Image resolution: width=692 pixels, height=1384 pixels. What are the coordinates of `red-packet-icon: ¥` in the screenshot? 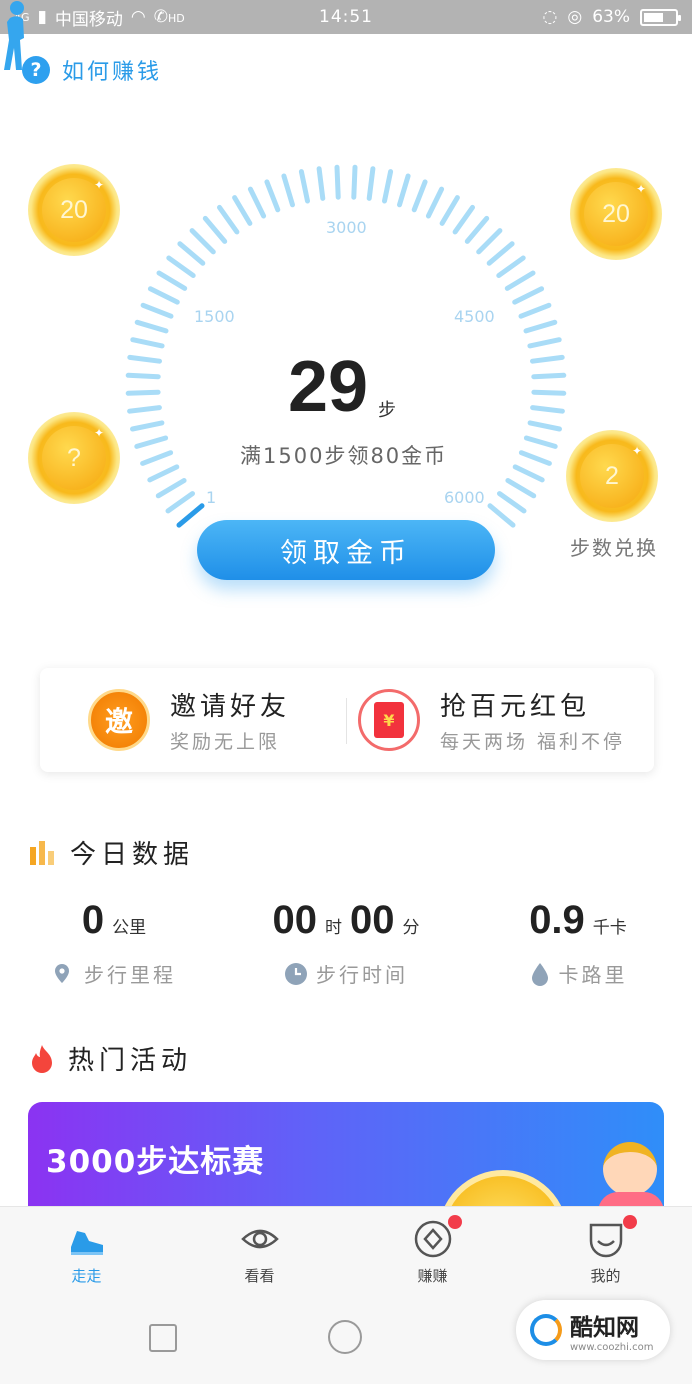 It's located at (389, 720).